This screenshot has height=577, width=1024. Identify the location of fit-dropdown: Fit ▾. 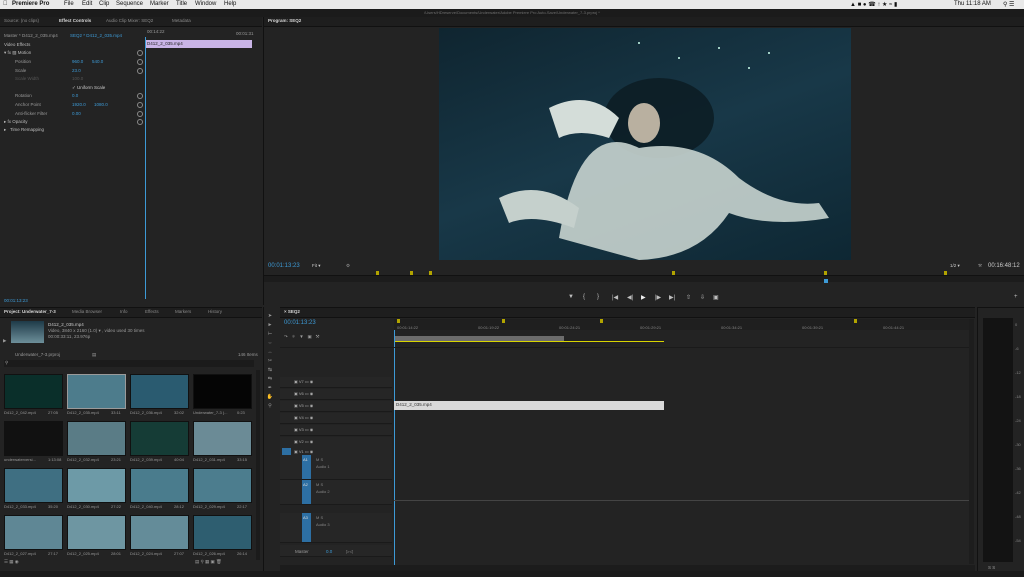
(316, 266).